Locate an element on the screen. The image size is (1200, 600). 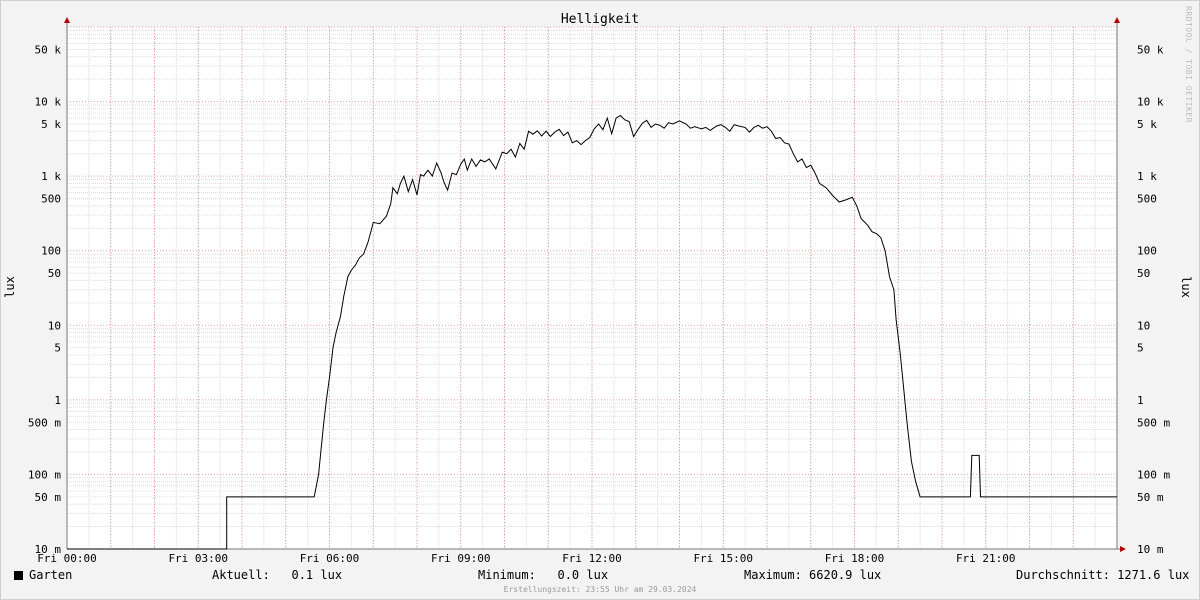
stat-current: Aktuell: 0.1 lux is located at coordinates (277, 575).